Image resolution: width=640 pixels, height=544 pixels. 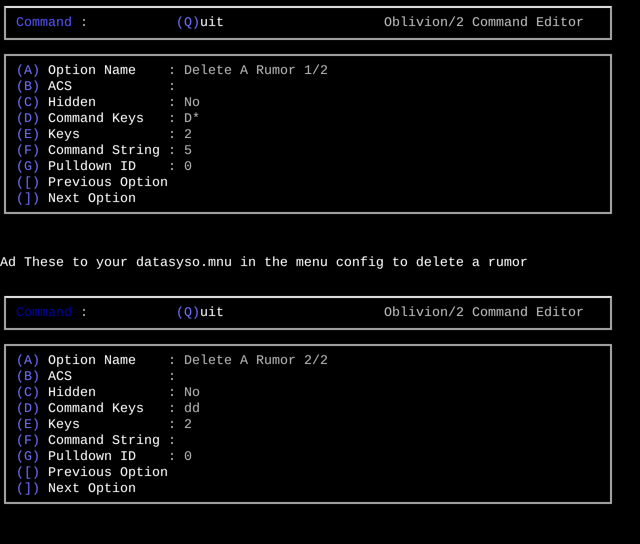 I want to click on option-value: dd, so click(x=192, y=410).